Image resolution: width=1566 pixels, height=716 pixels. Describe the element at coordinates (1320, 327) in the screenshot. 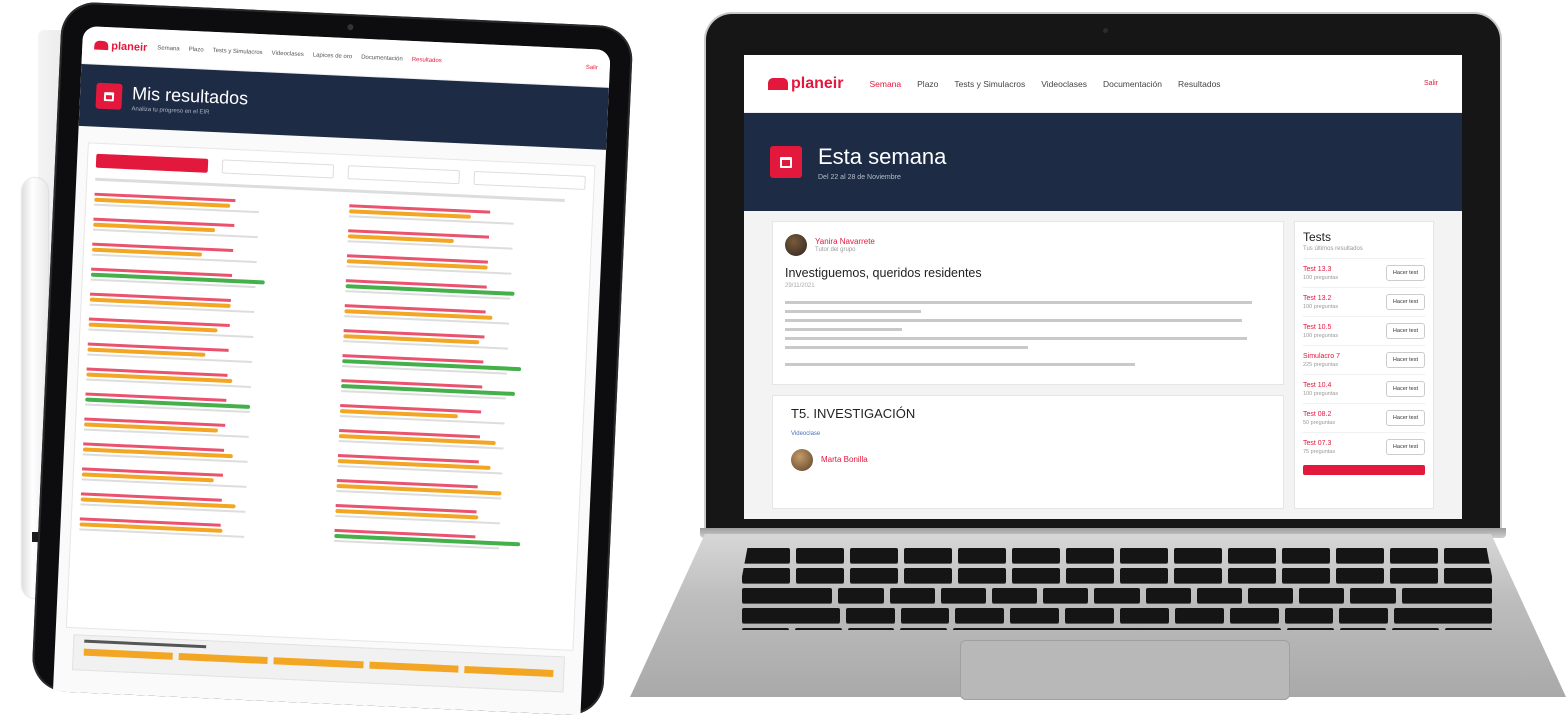

I see `test-name: Test 10.5` at that location.